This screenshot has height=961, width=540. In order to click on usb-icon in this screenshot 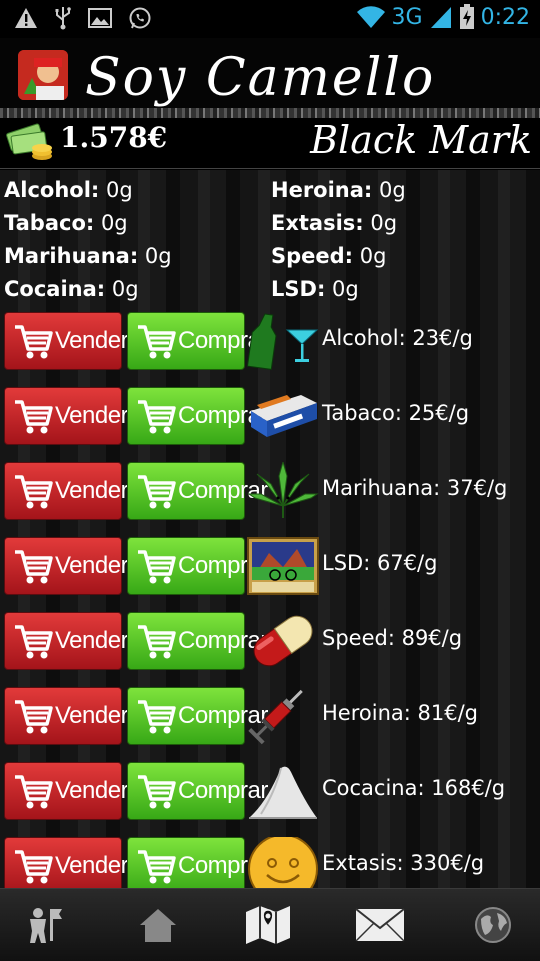, I will do `click(63, 18)`.